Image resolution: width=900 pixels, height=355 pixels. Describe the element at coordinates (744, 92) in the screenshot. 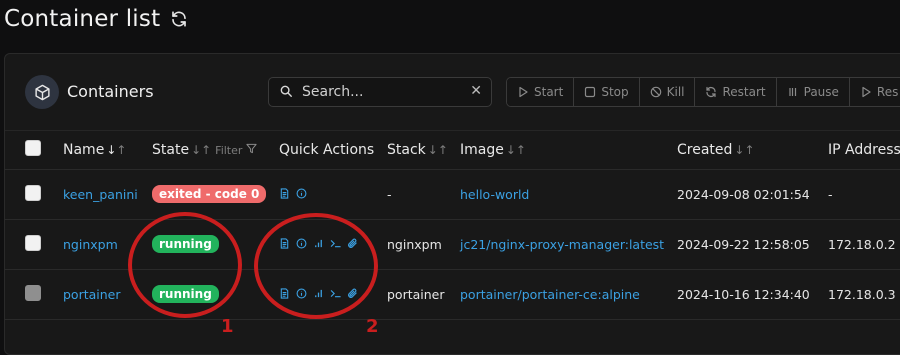

I see `restart-label: Restart` at that location.